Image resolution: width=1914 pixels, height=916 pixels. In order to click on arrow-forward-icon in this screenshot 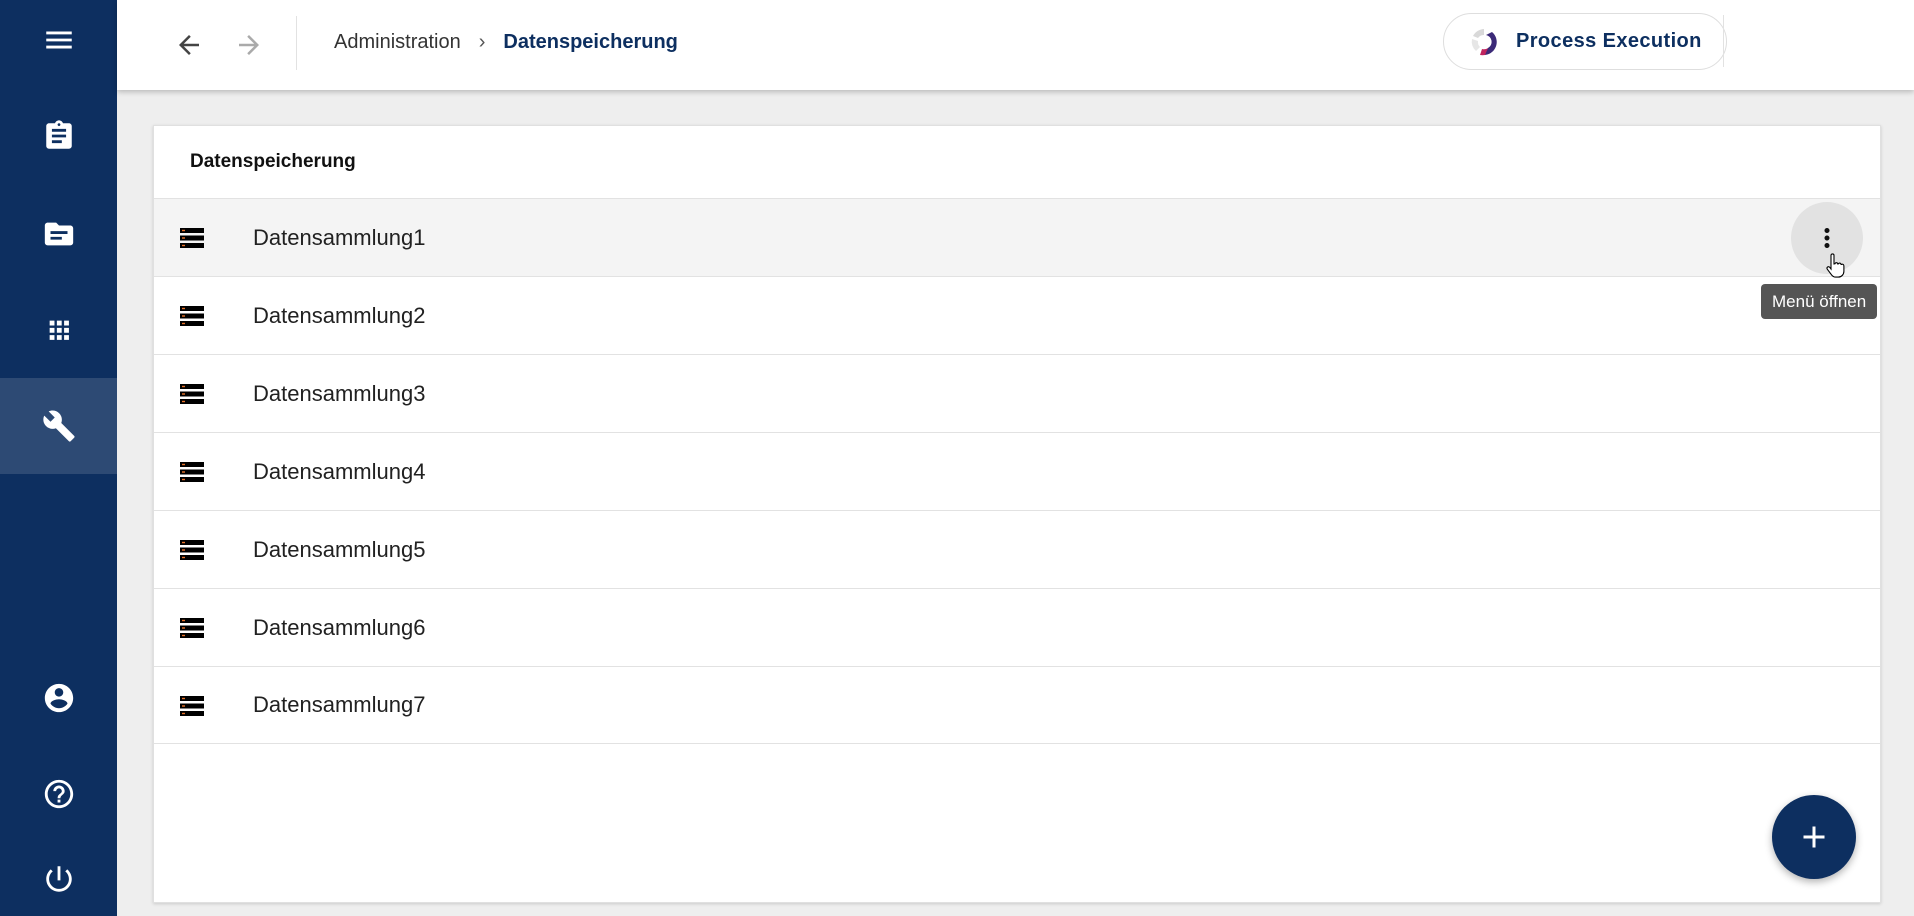, I will do `click(249, 45)`.